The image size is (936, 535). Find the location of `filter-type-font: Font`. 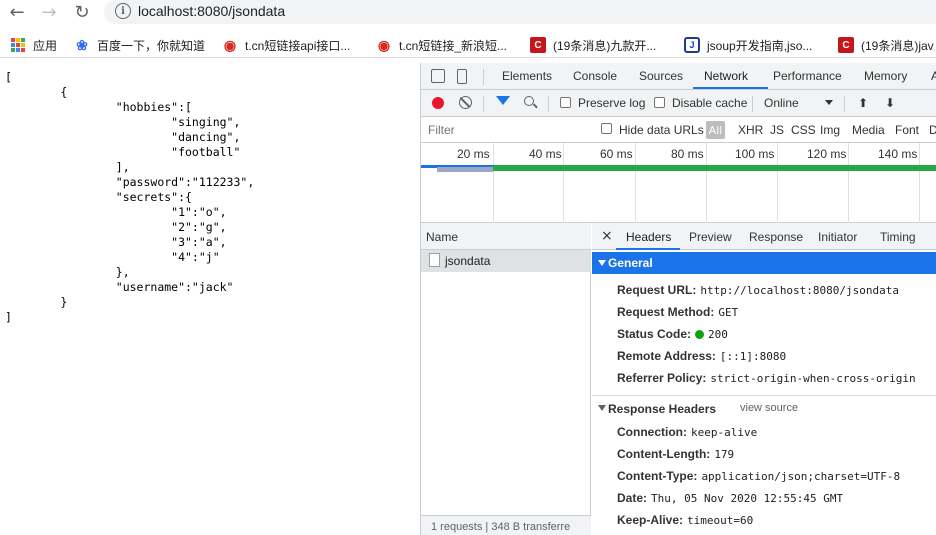

filter-type-font: Font is located at coordinates (907, 130).